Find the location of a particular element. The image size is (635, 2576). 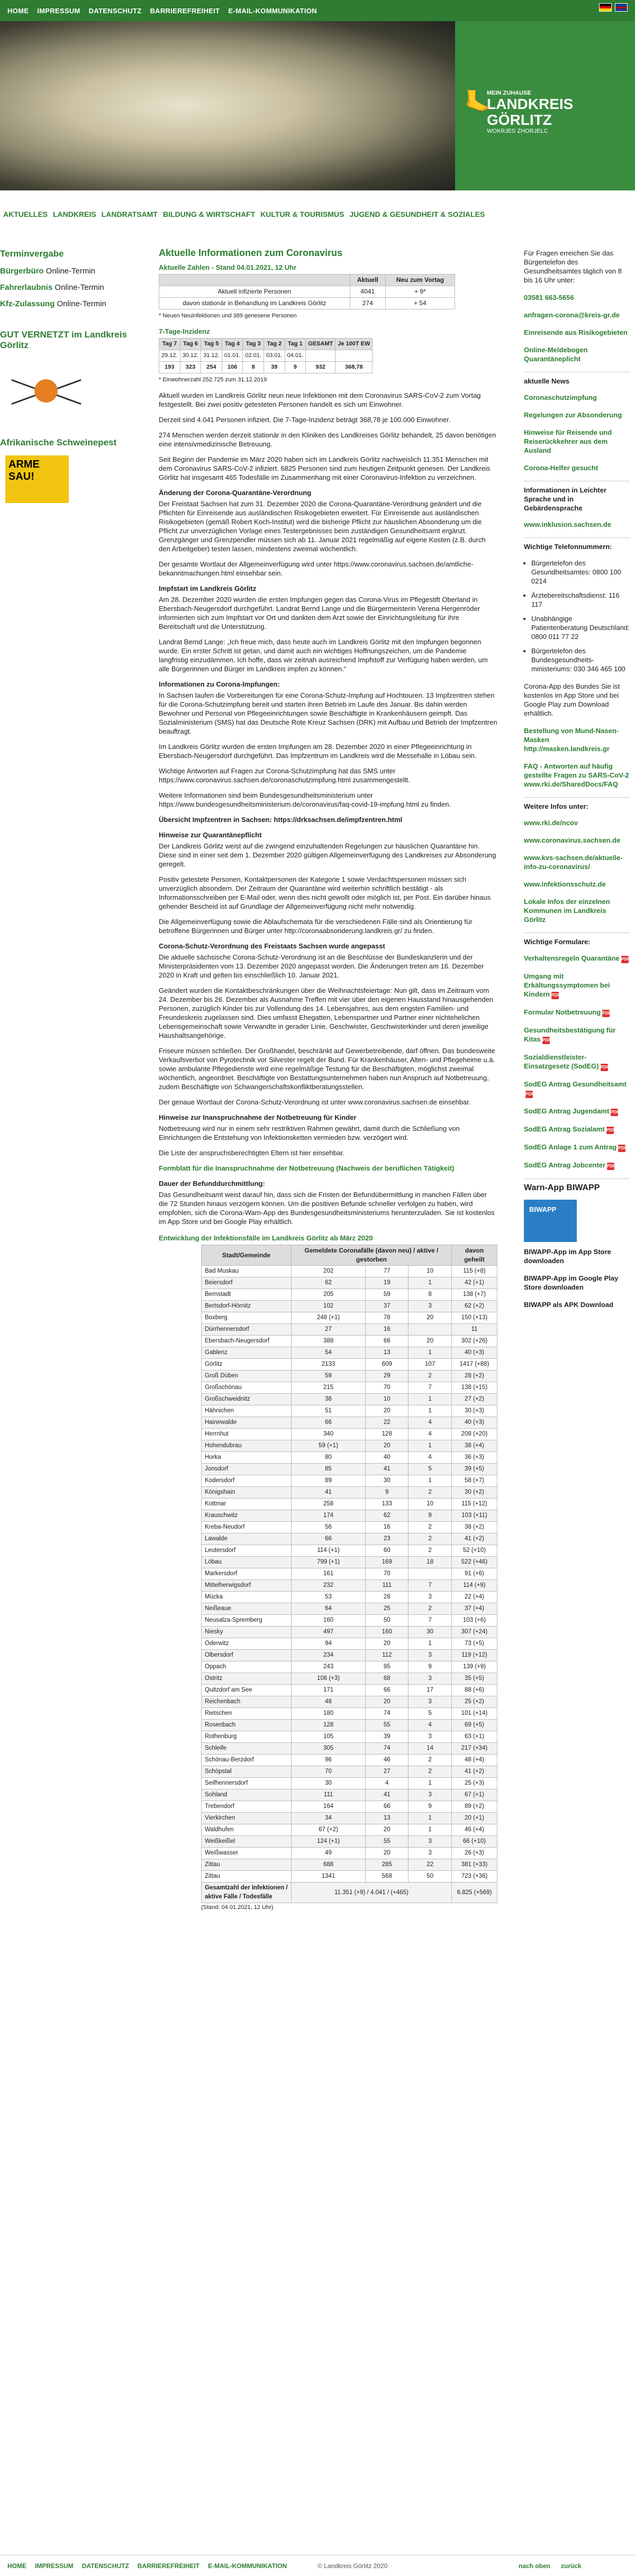

back-to-top: nach oben is located at coordinates (534, 2566).